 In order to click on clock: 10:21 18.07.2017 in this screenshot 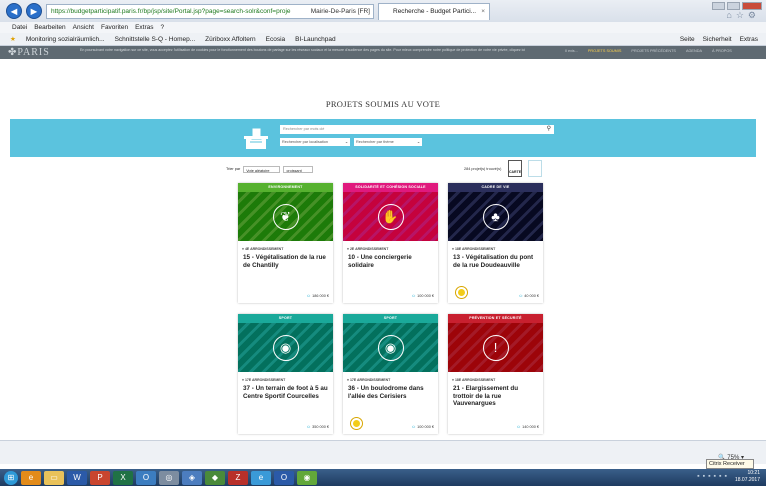, I will do `click(747, 477)`.